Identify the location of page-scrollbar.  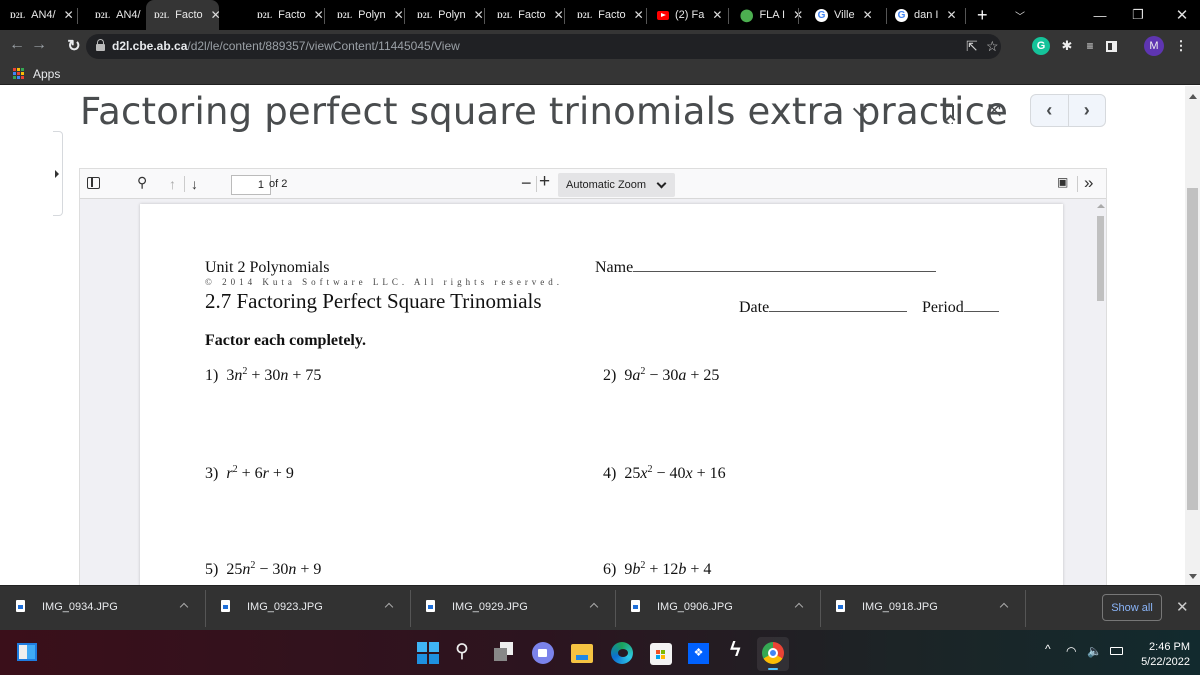
(1192, 335).